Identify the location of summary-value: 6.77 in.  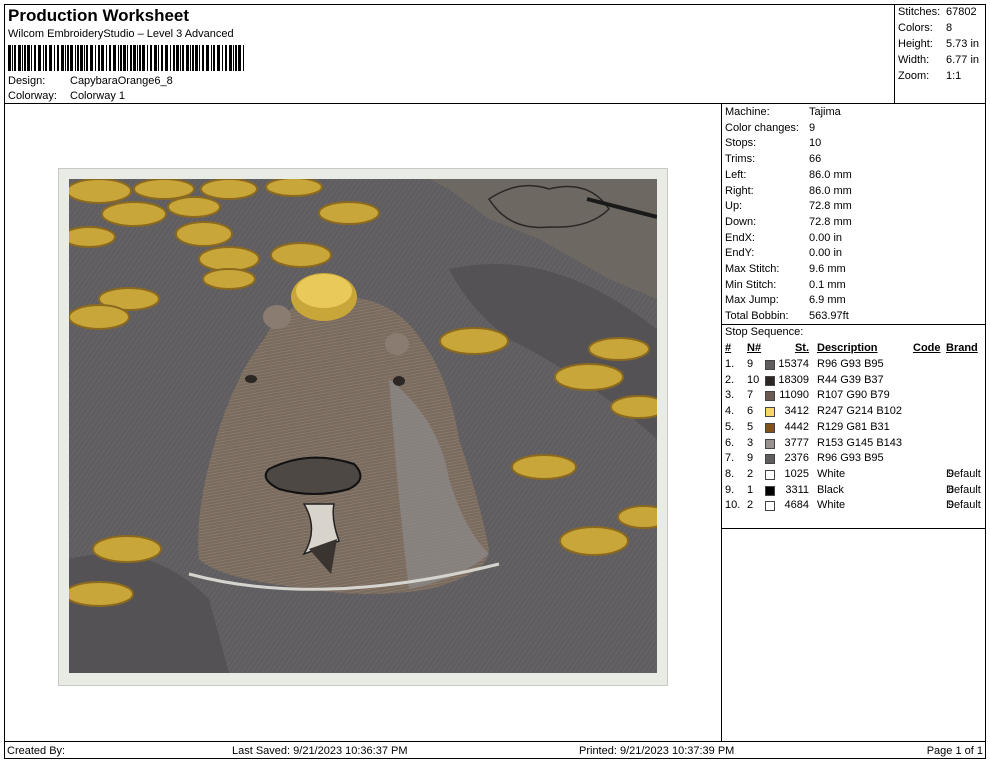
(963, 60).